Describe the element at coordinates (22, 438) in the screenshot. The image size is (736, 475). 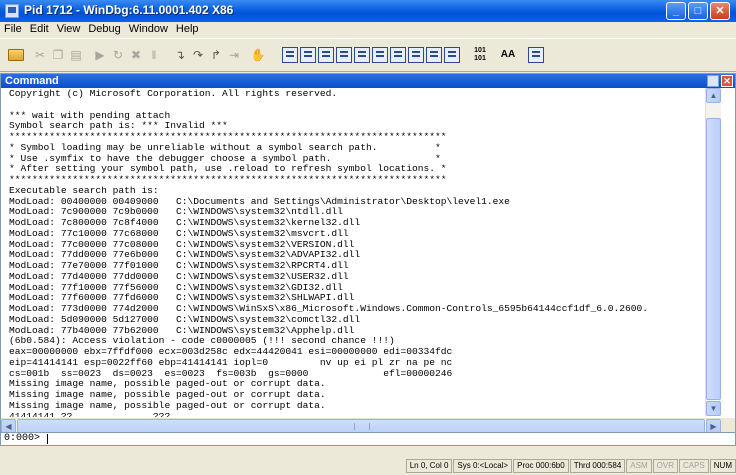
I see `command-prompt: 0:000>` at that location.